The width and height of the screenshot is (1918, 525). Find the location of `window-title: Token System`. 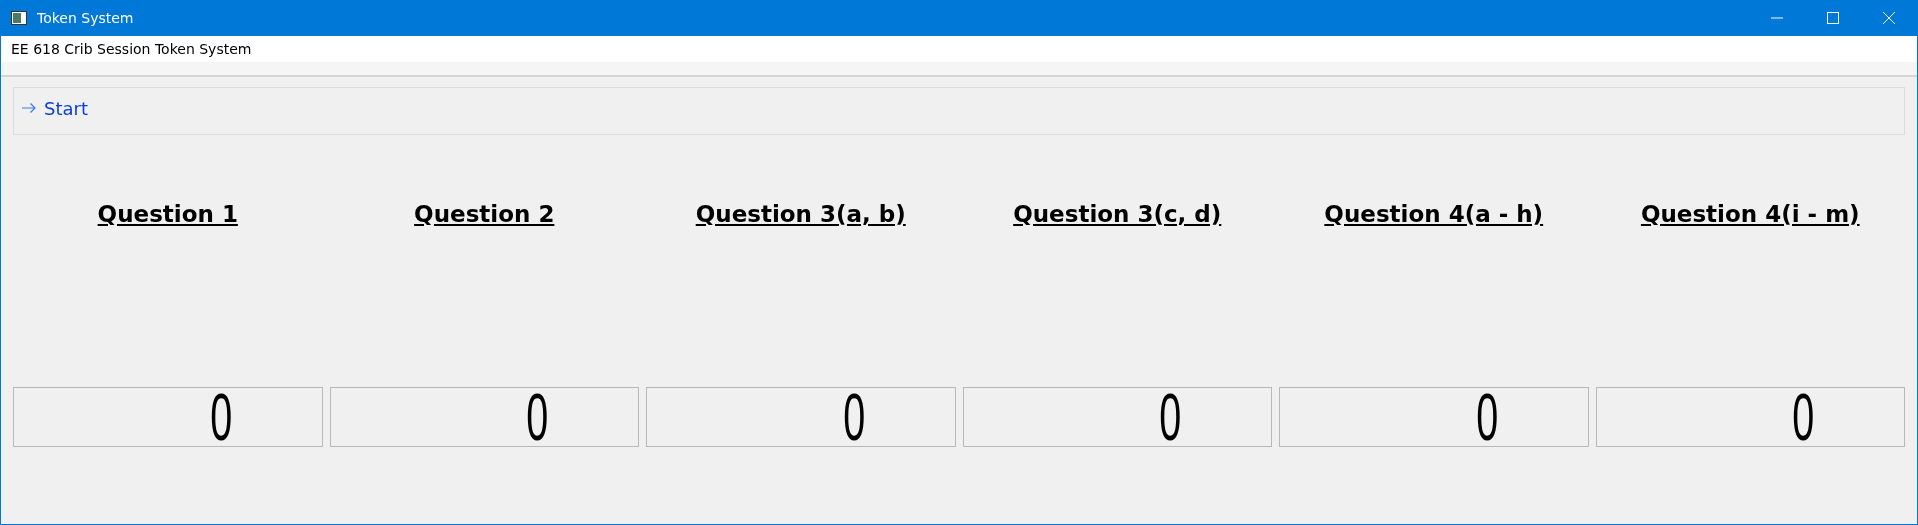

window-title: Token System is located at coordinates (85, 18).